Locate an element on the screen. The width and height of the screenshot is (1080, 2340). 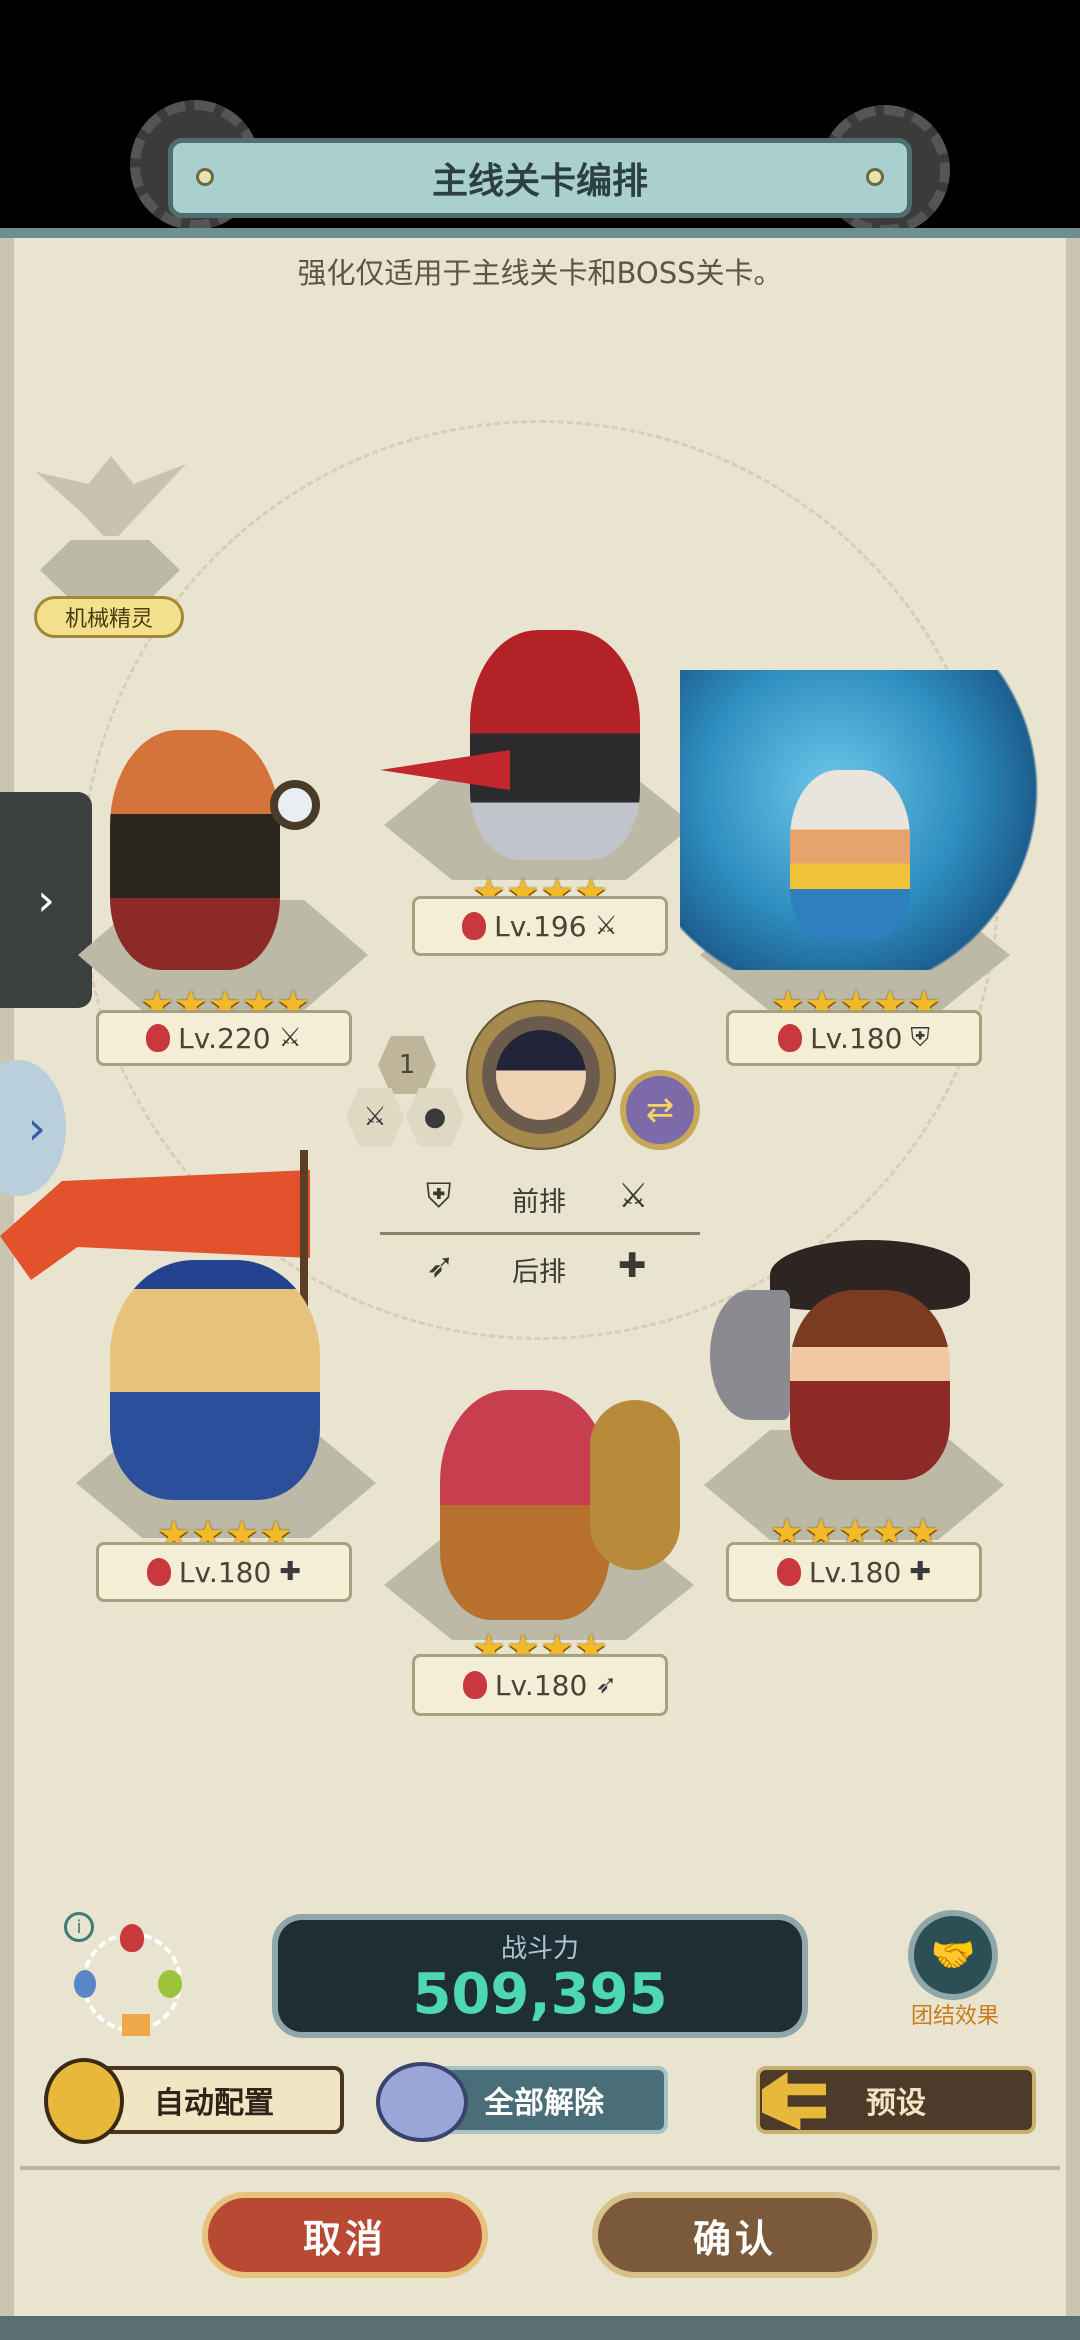
clear-all-button: 全部解除 is located at coordinates (522, 2102).